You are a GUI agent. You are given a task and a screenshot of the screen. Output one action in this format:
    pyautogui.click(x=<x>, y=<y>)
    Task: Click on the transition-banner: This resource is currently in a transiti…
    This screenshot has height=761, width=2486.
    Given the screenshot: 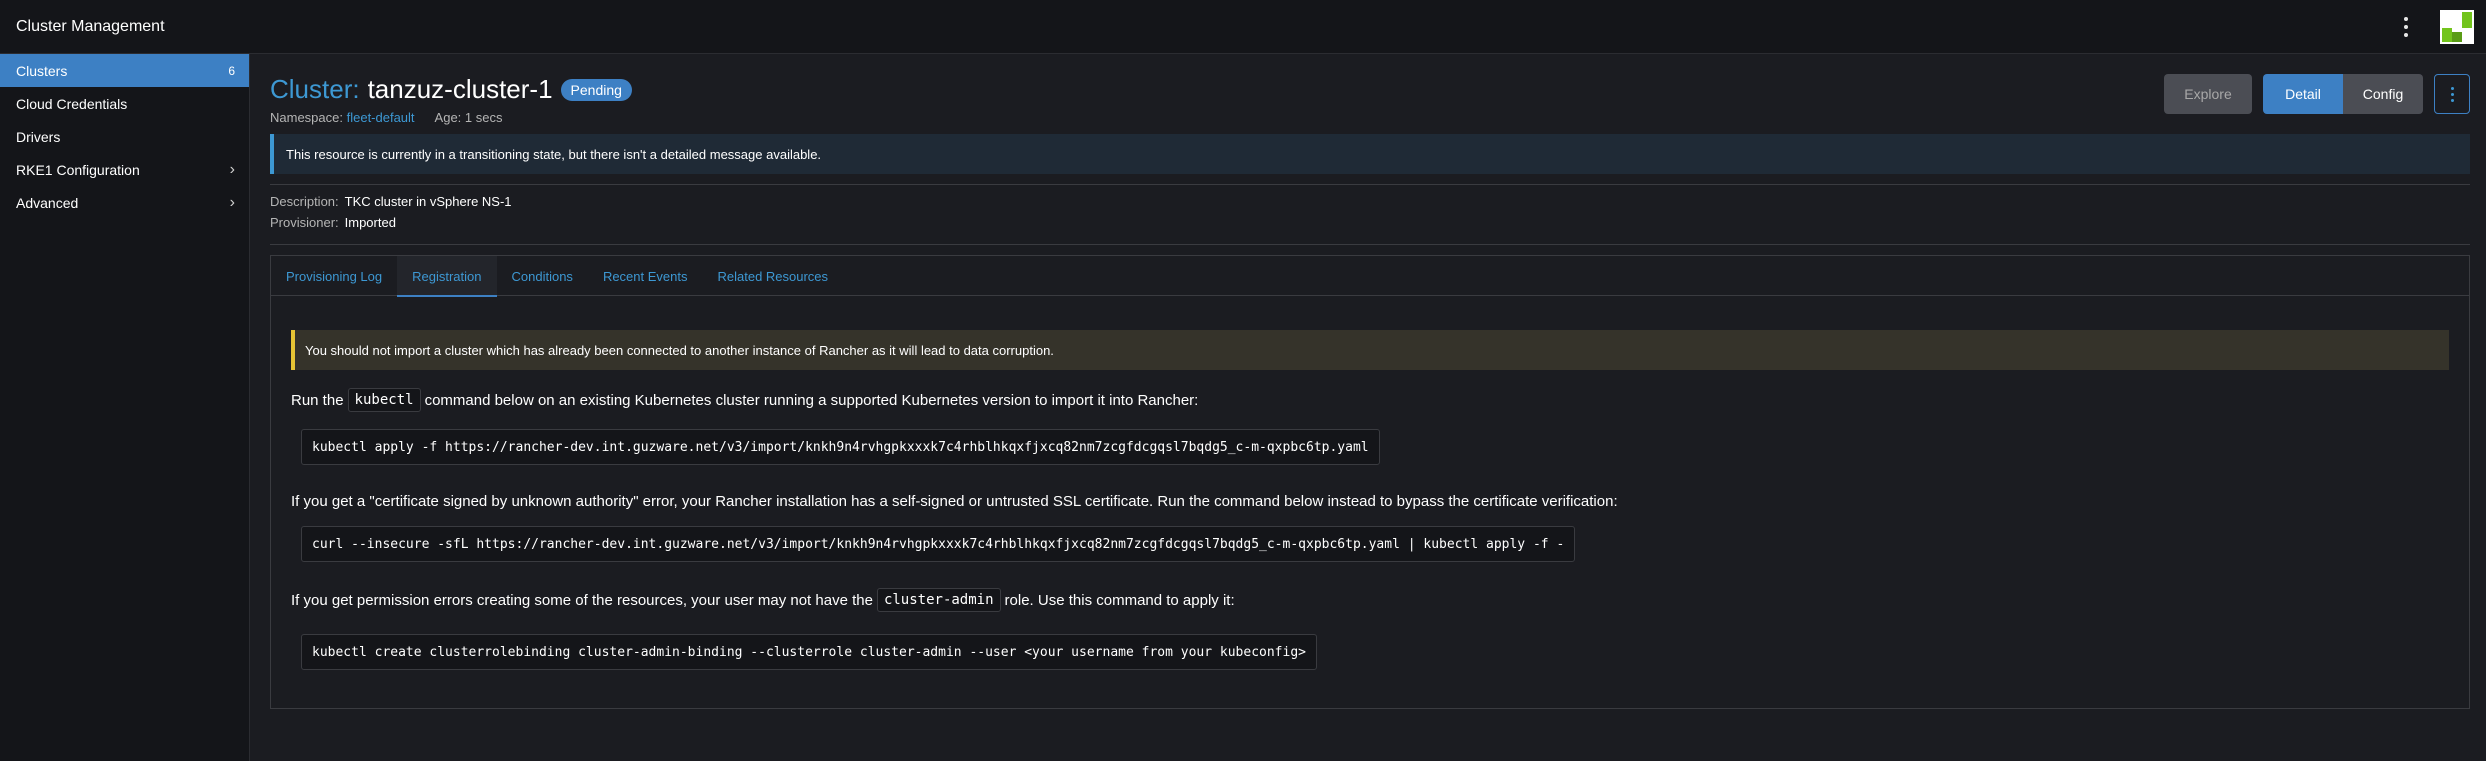 What is the action you would take?
    pyautogui.click(x=1370, y=154)
    